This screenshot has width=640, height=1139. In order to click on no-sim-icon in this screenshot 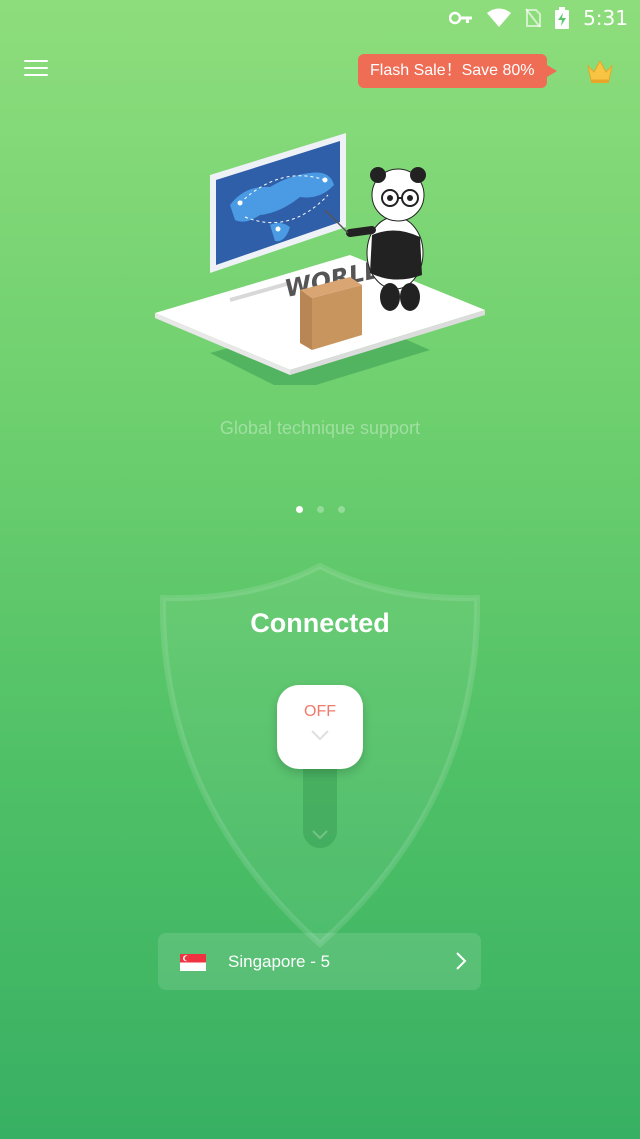, I will do `click(533, 18)`.